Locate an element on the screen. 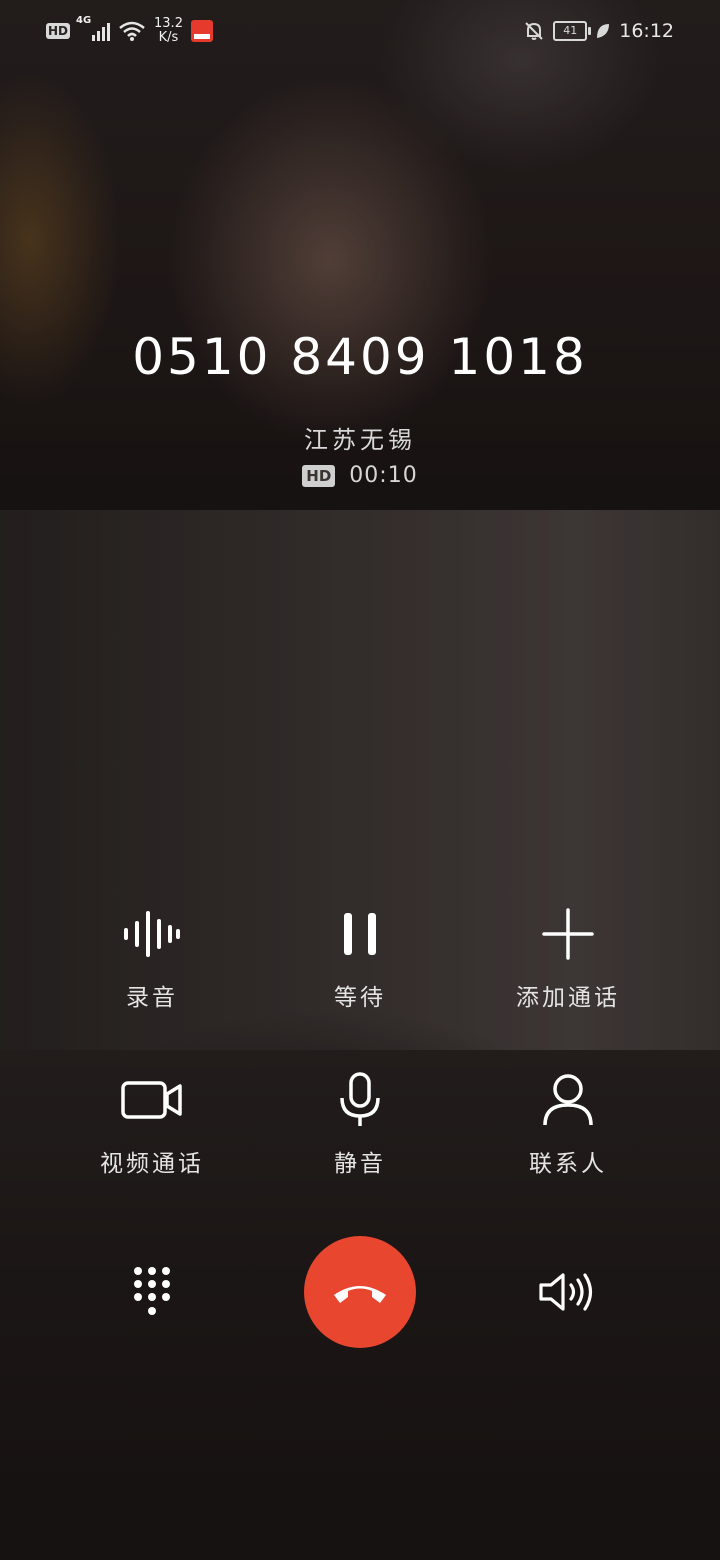 This screenshot has width=720, height=1560. speaker-button is located at coordinates (567, 1292).